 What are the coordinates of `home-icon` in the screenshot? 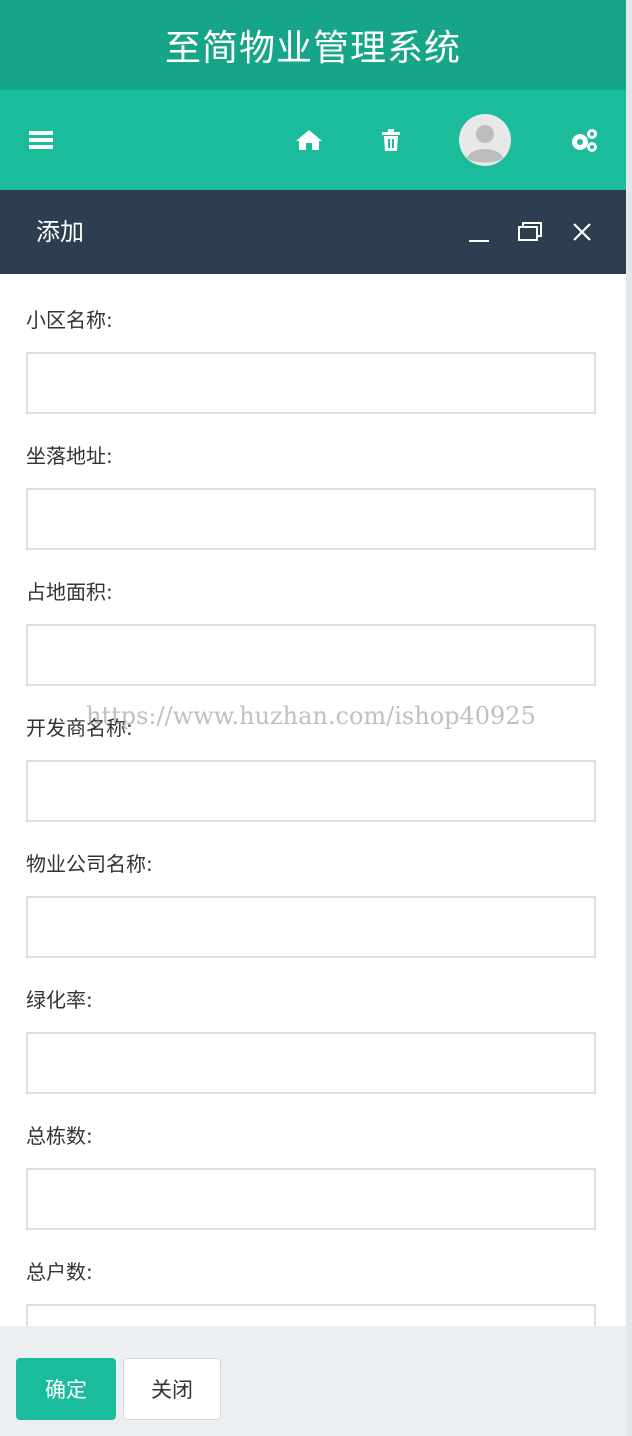 It's located at (309, 140).